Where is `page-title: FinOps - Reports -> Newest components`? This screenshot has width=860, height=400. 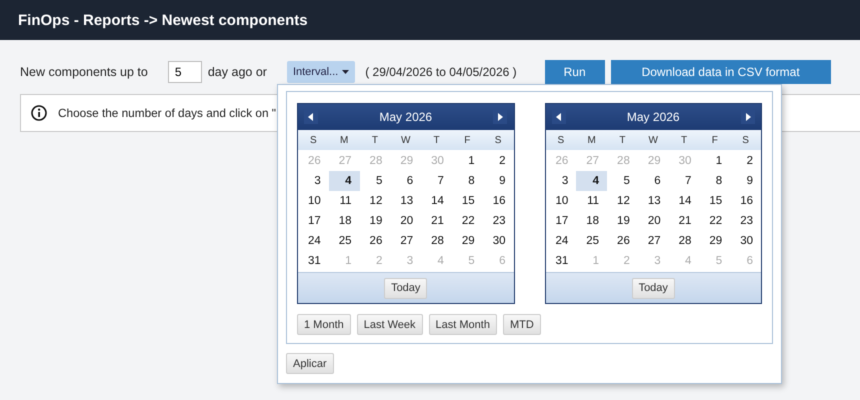 page-title: FinOps - Reports -> Newest components is located at coordinates (163, 20).